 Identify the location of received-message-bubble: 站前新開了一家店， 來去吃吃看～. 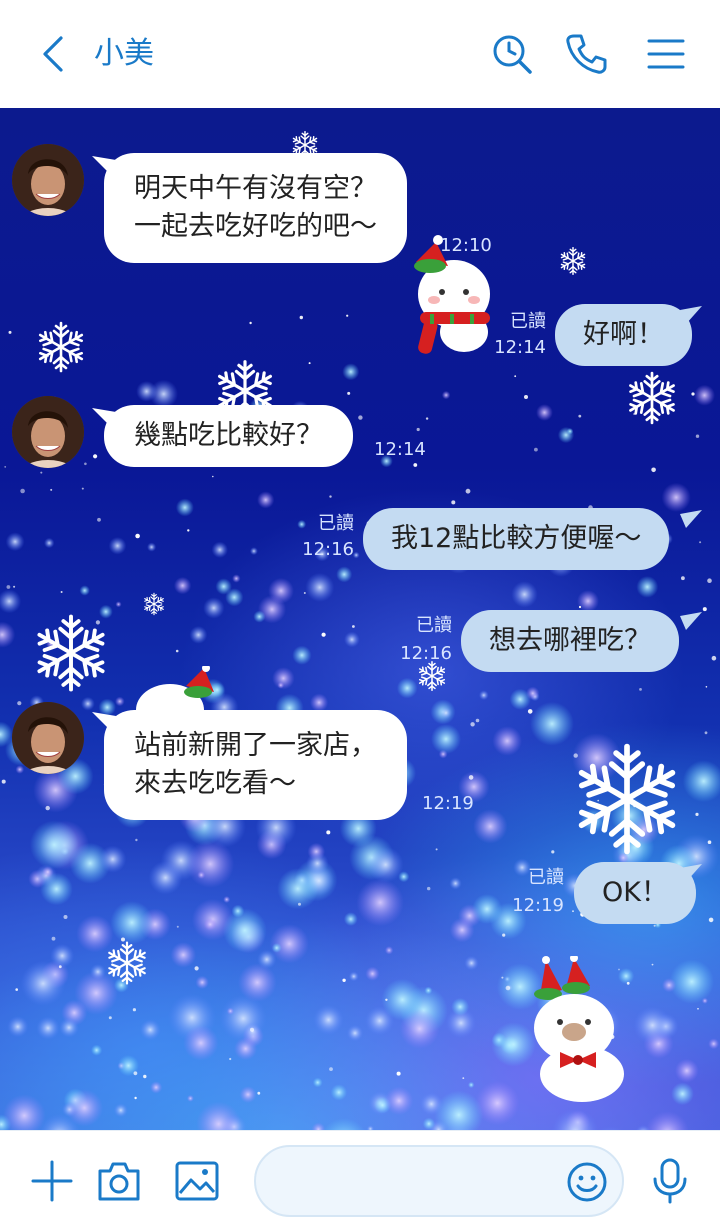
(255, 765).